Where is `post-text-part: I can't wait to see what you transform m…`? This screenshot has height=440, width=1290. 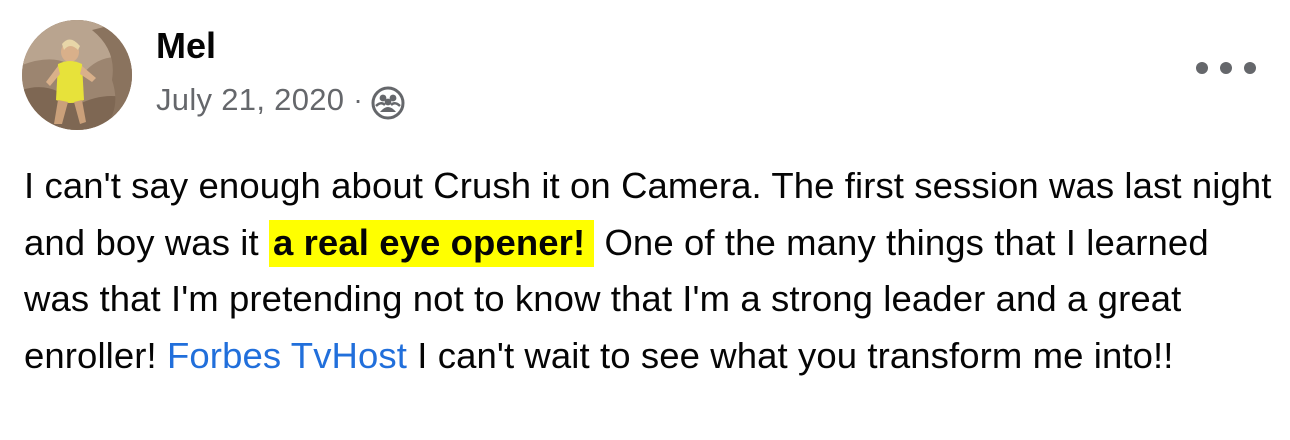 post-text-part: I can't wait to see what you transform m… is located at coordinates (790, 355).